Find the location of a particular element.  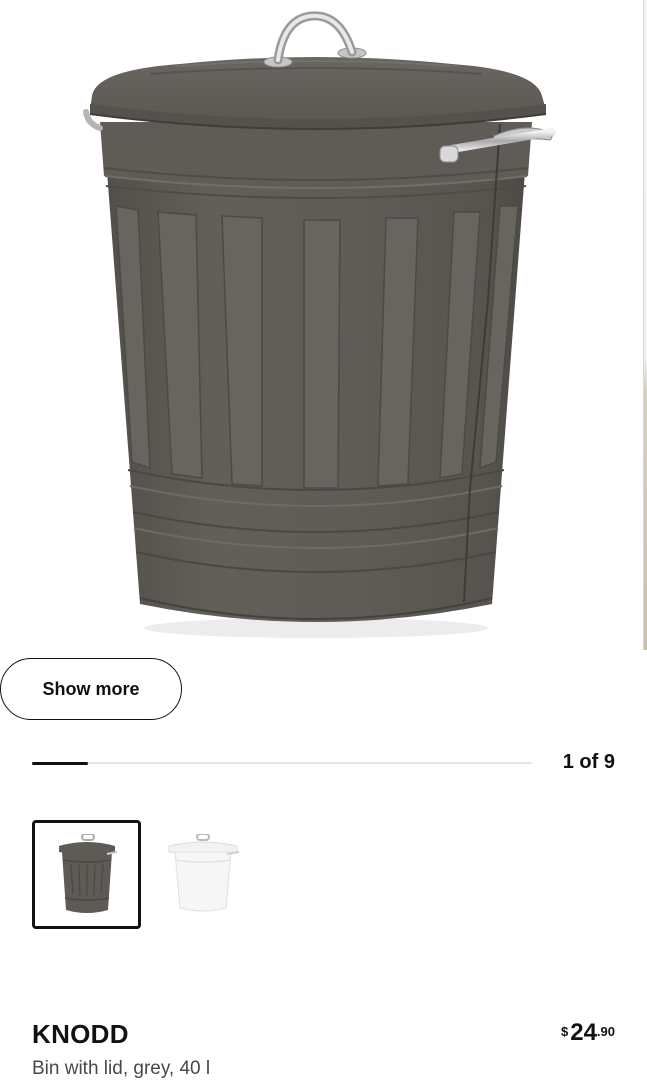

slide-counter: 1 of 9 is located at coordinates (588, 762).